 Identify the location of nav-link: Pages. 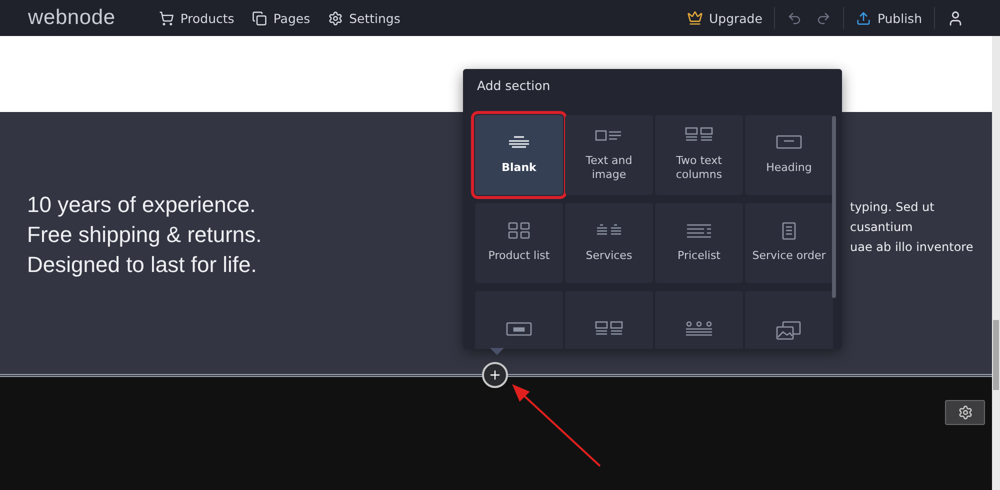
(281, 18).